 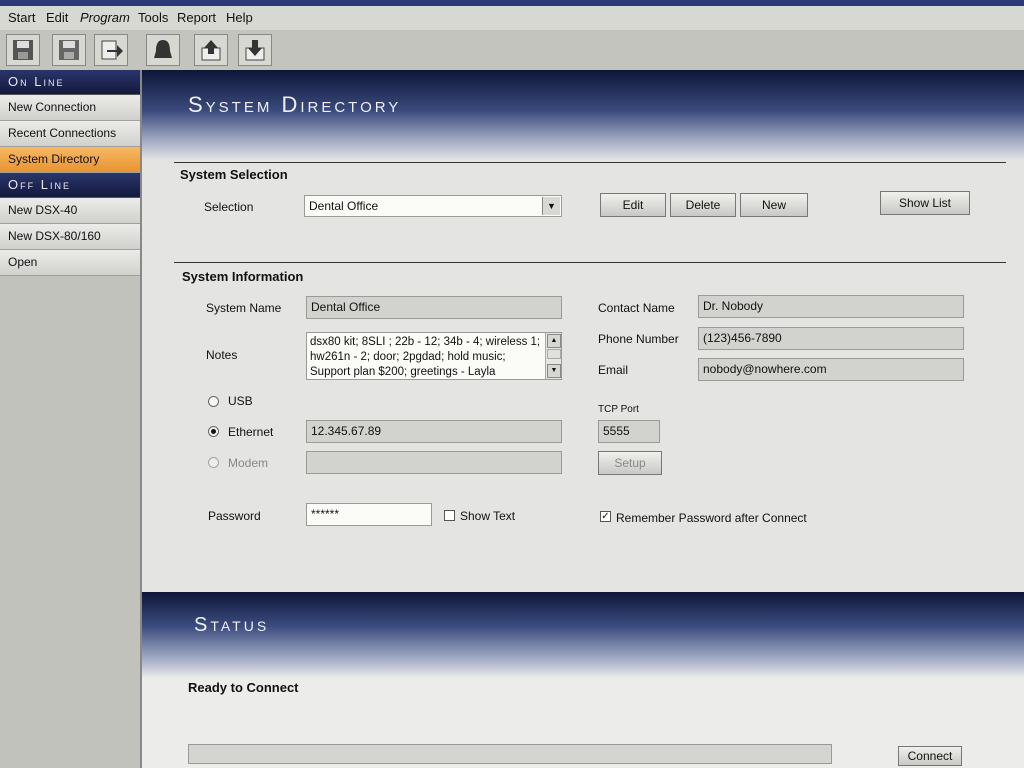 I want to click on menu-tools: Tools, so click(x=153, y=17).